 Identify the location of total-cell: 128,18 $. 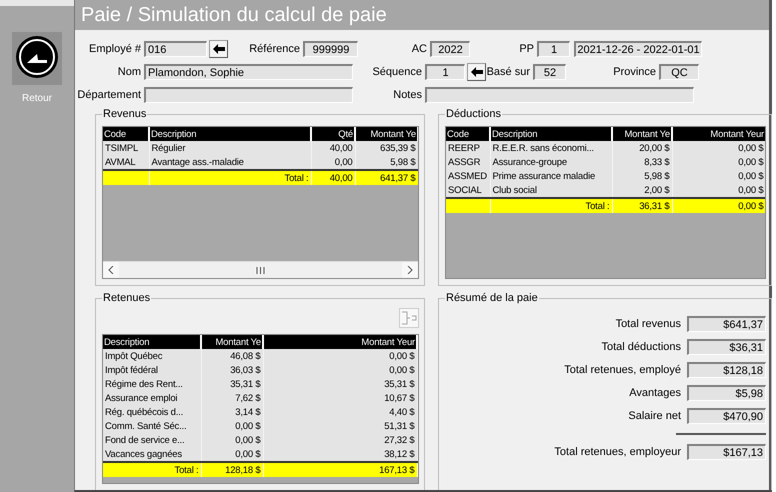
(232, 469).